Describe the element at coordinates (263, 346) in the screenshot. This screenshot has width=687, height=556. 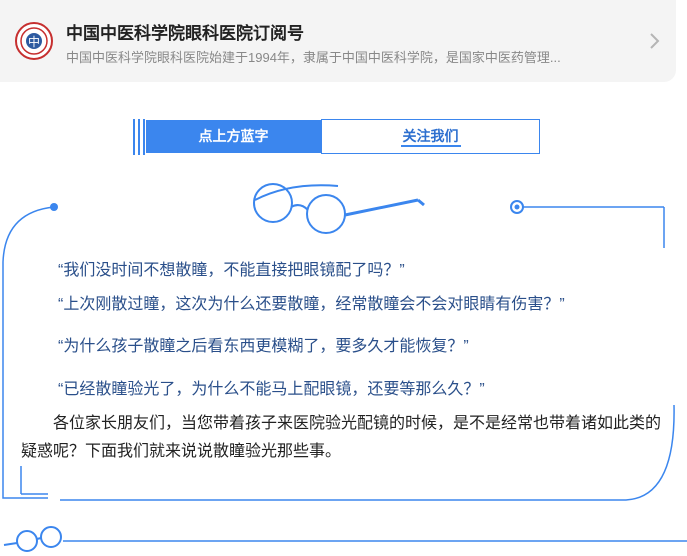
I see `question-3: “为什么孩子散瞳之后看东西更模糊了，要多久才能恢复？”` at that location.